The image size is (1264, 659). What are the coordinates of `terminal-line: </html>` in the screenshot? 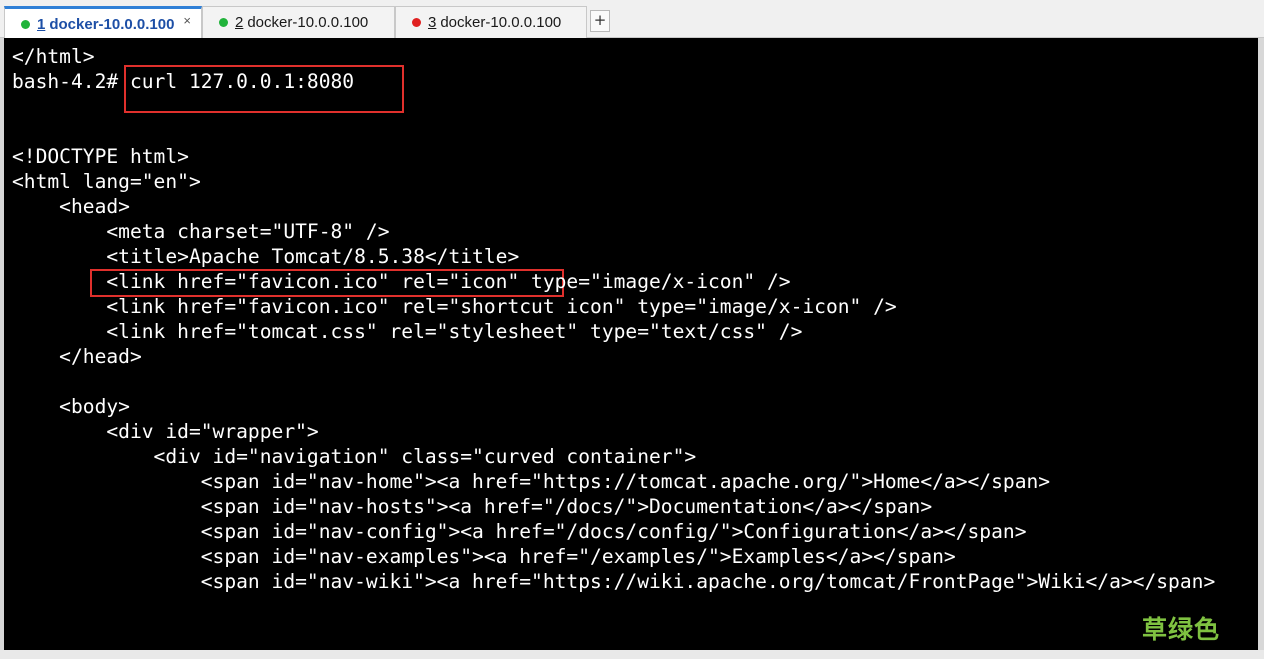 It's located at (53, 56).